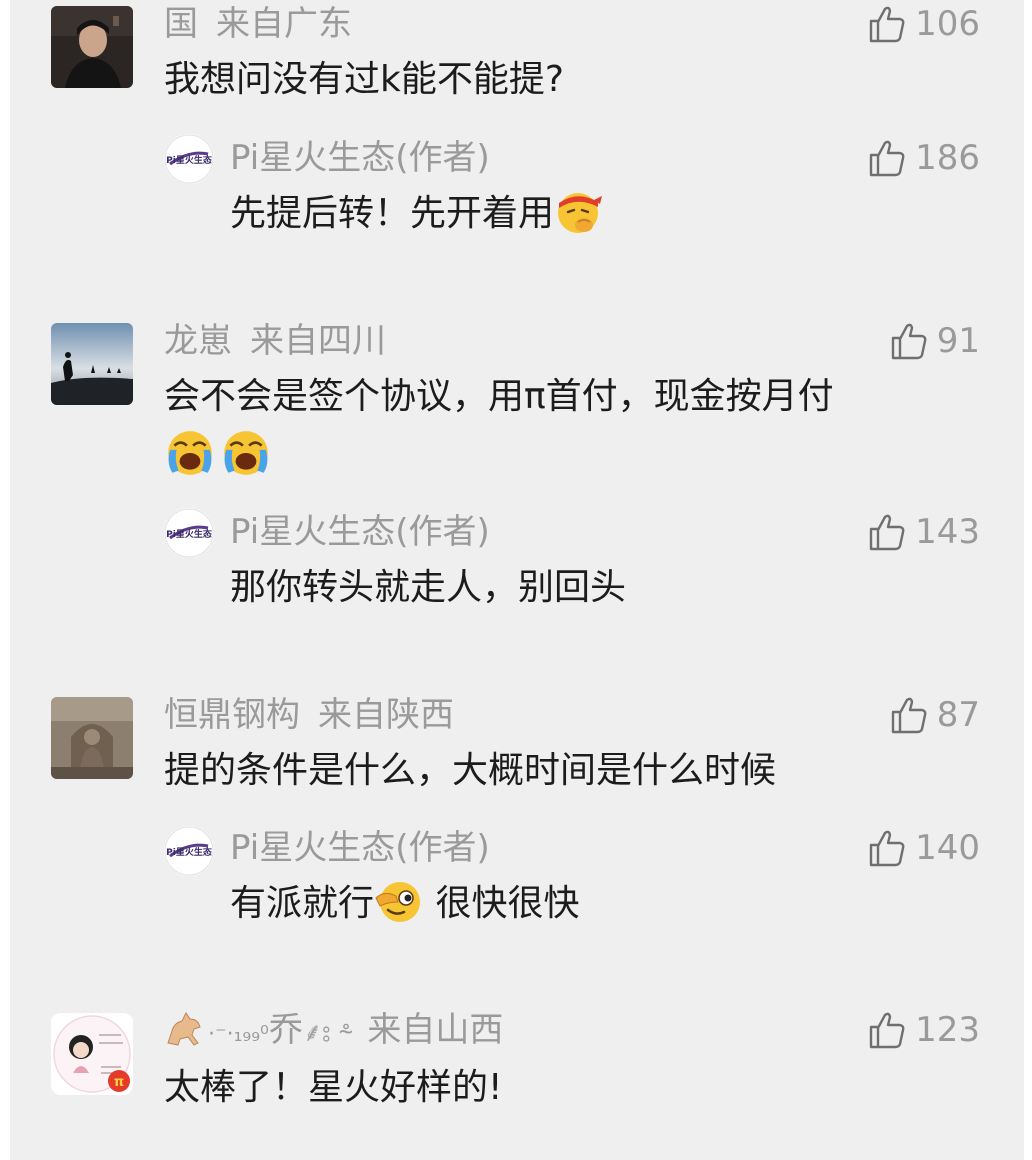  What do you see at coordinates (119, 1082) in the screenshot?
I see `svg-text: π` at bounding box center [119, 1082].